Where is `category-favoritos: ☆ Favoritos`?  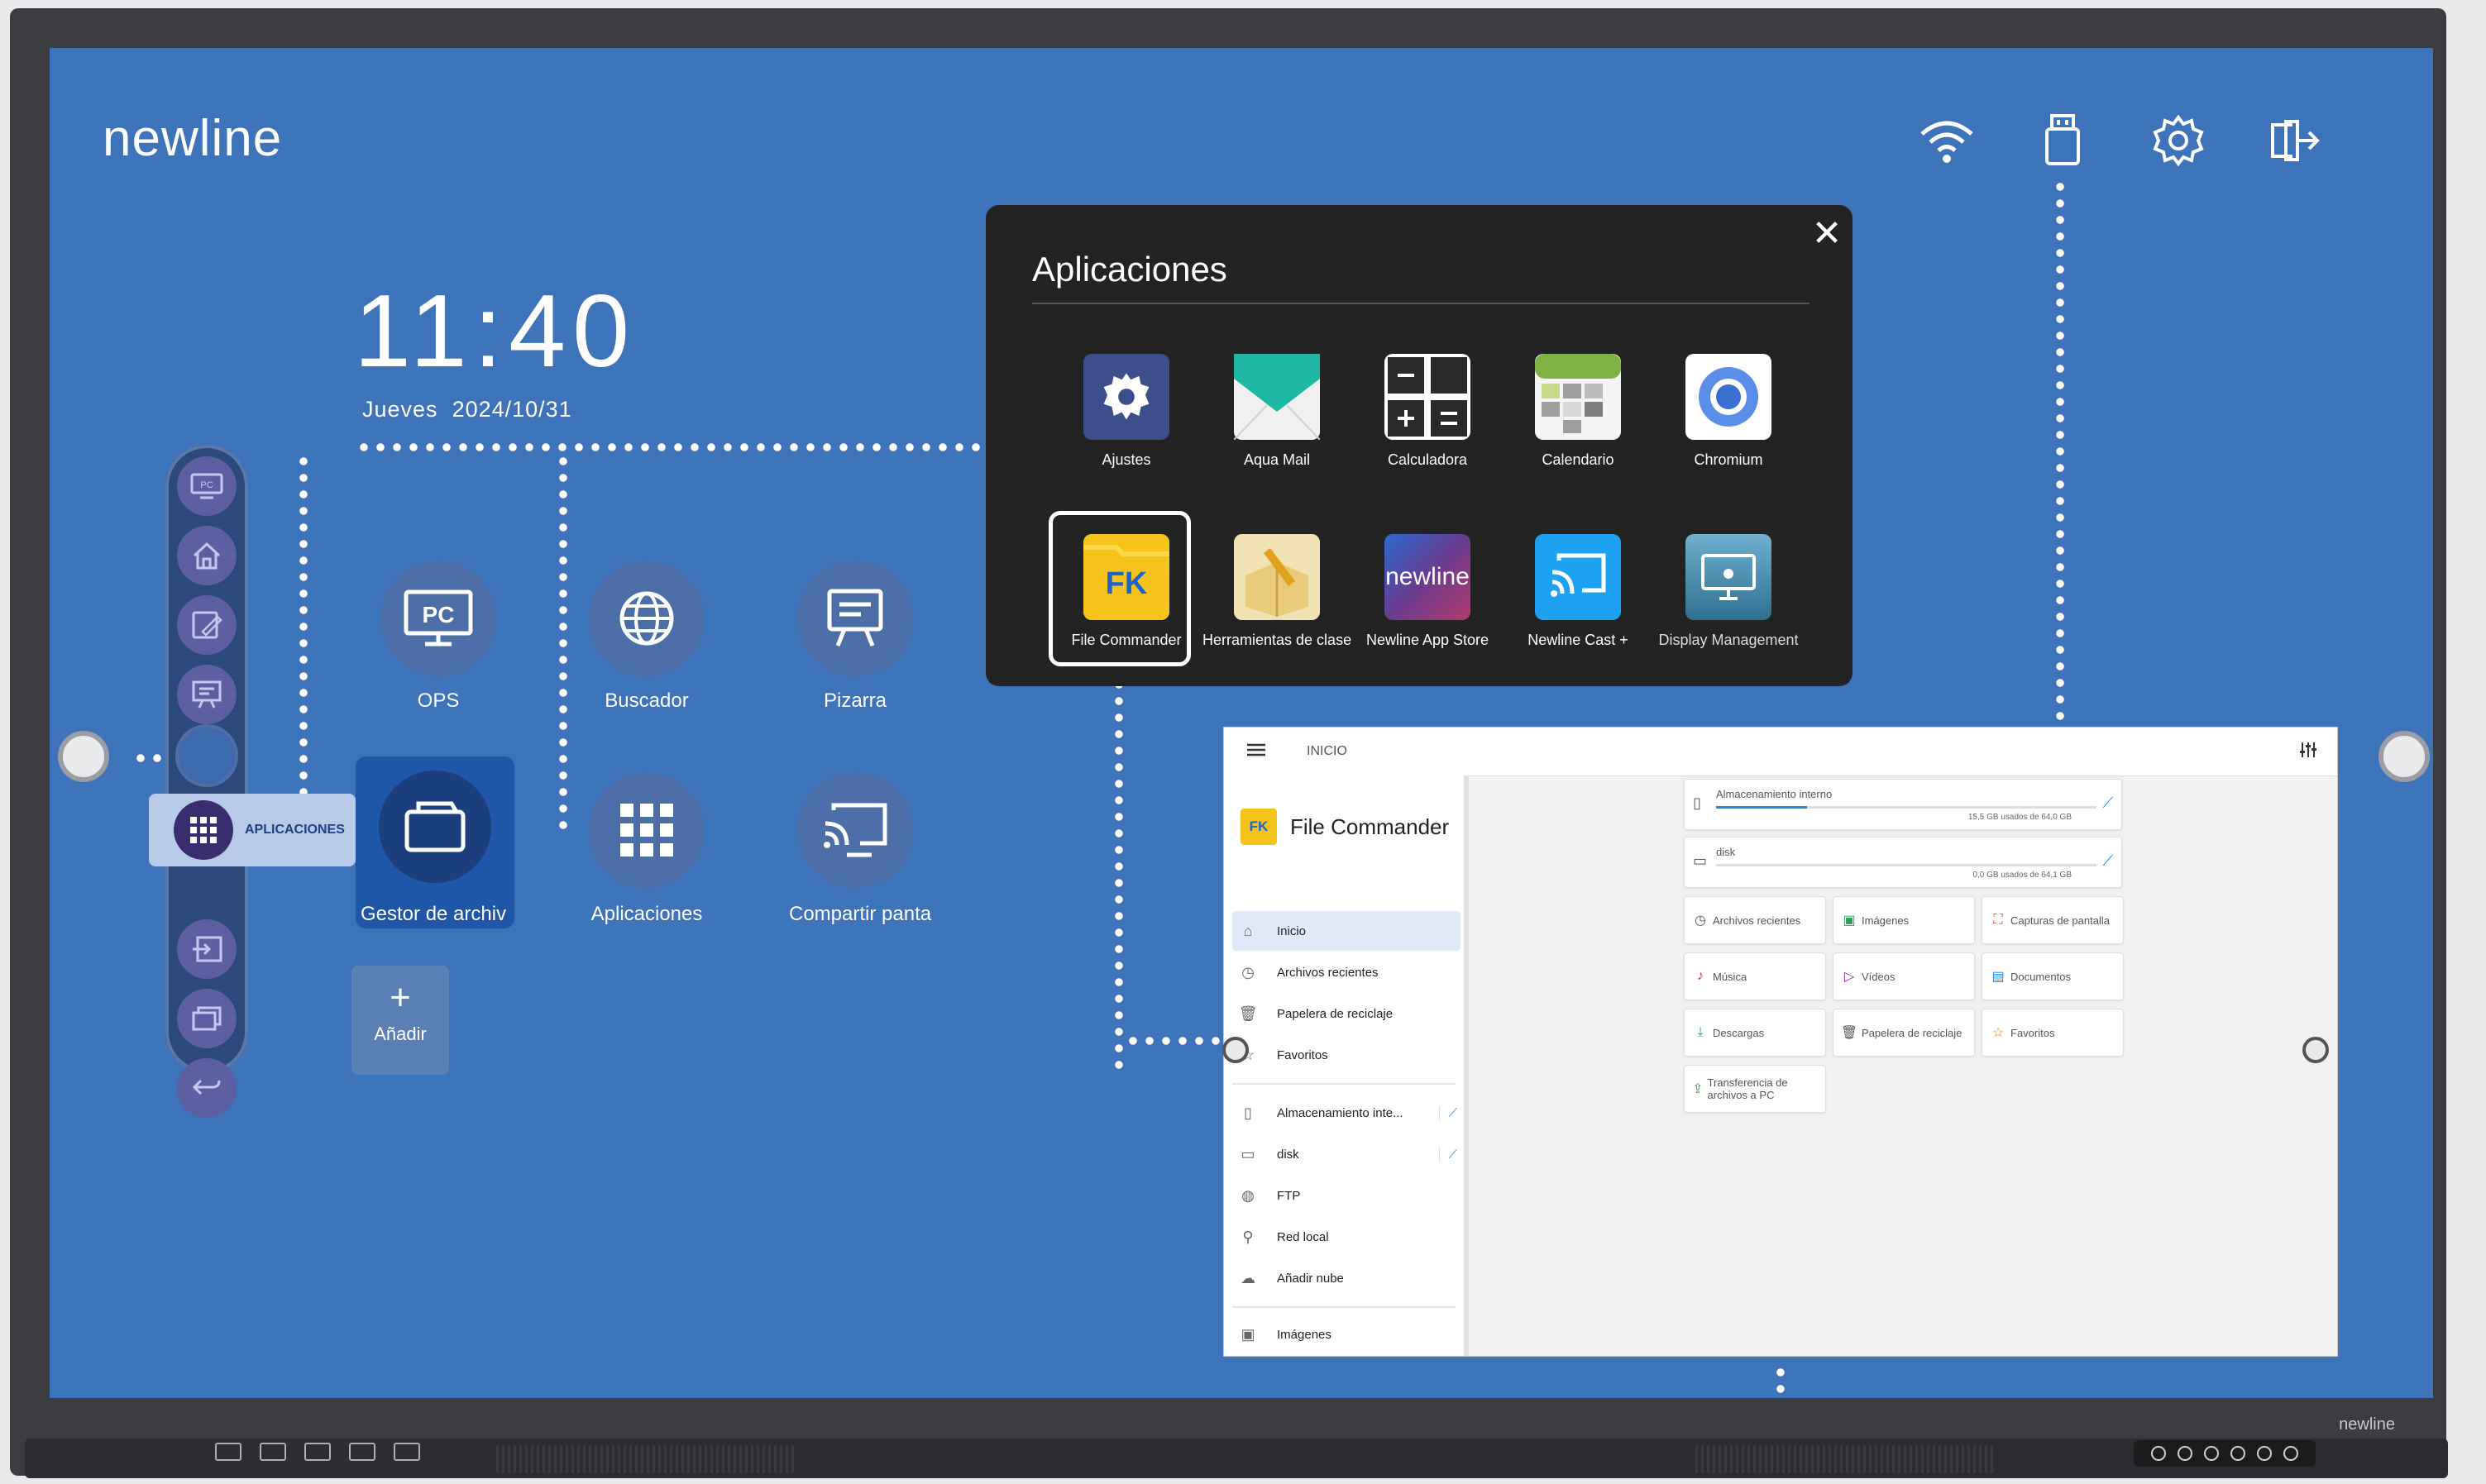
category-favoritos: ☆ Favoritos is located at coordinates (2053, 1033).